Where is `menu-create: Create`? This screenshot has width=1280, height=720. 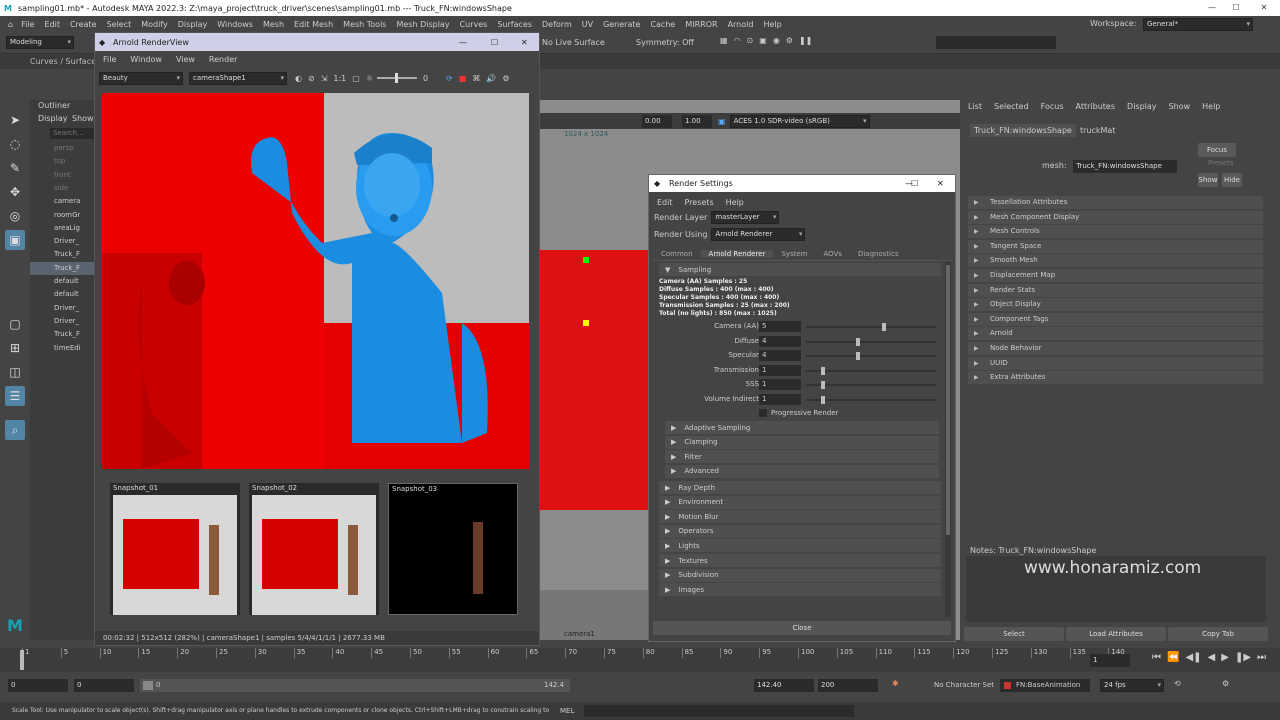 menu-create: Create is located at coordinates (83, 24).